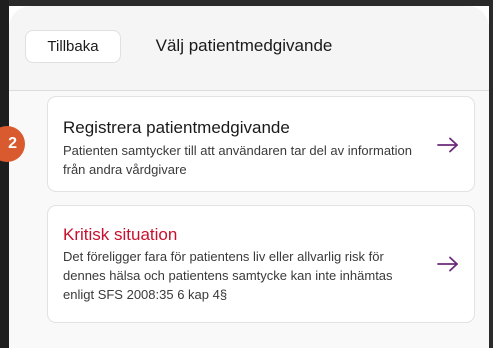 The image size is (493, 348). I want to click on window-frame-right, so click(491, 174).